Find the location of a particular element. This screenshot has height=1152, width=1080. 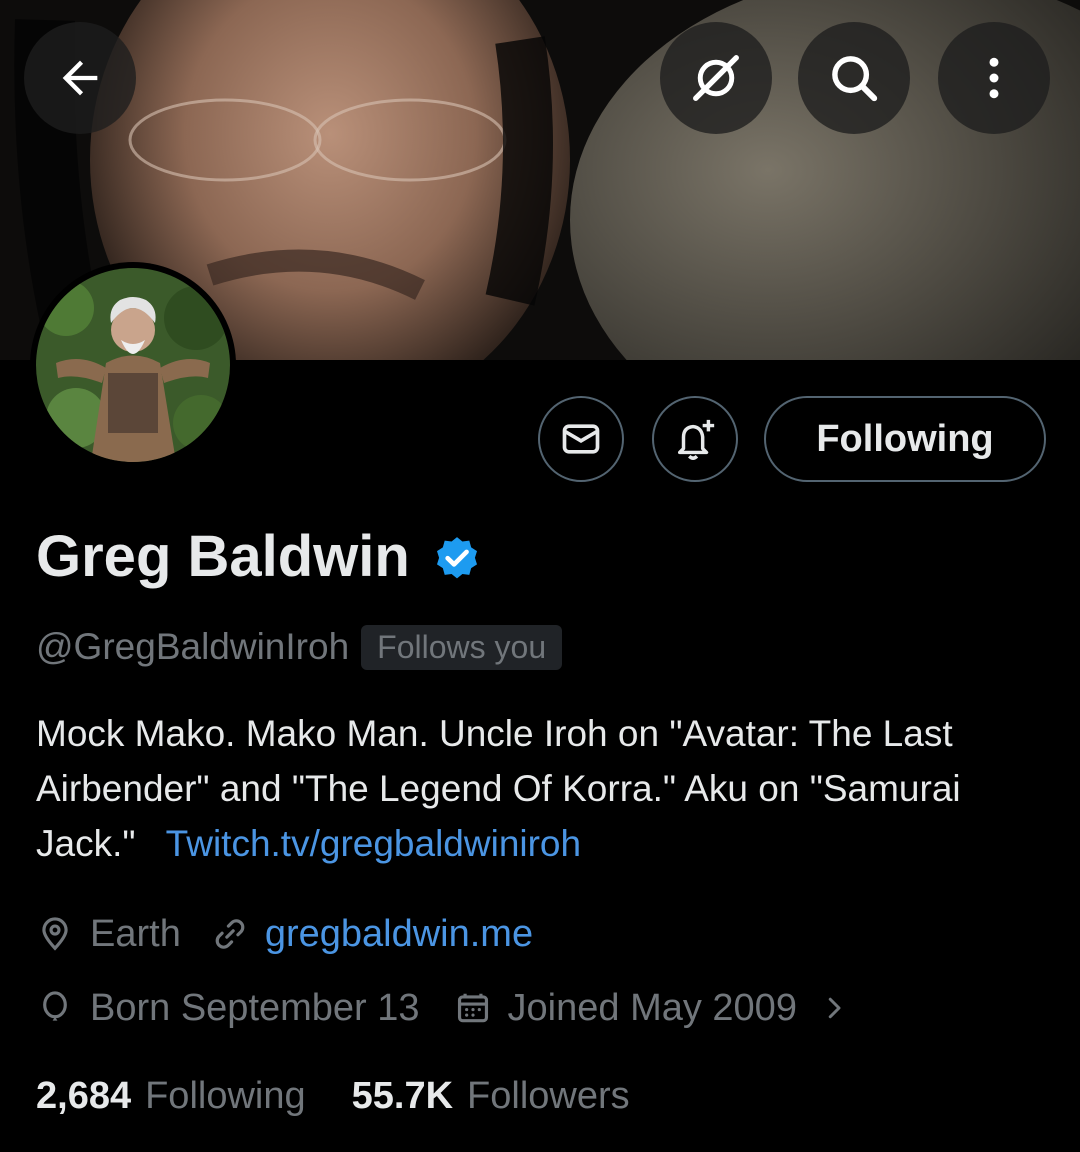

following-count-link: 2,684 Following is located at coordinates (171, 1096).